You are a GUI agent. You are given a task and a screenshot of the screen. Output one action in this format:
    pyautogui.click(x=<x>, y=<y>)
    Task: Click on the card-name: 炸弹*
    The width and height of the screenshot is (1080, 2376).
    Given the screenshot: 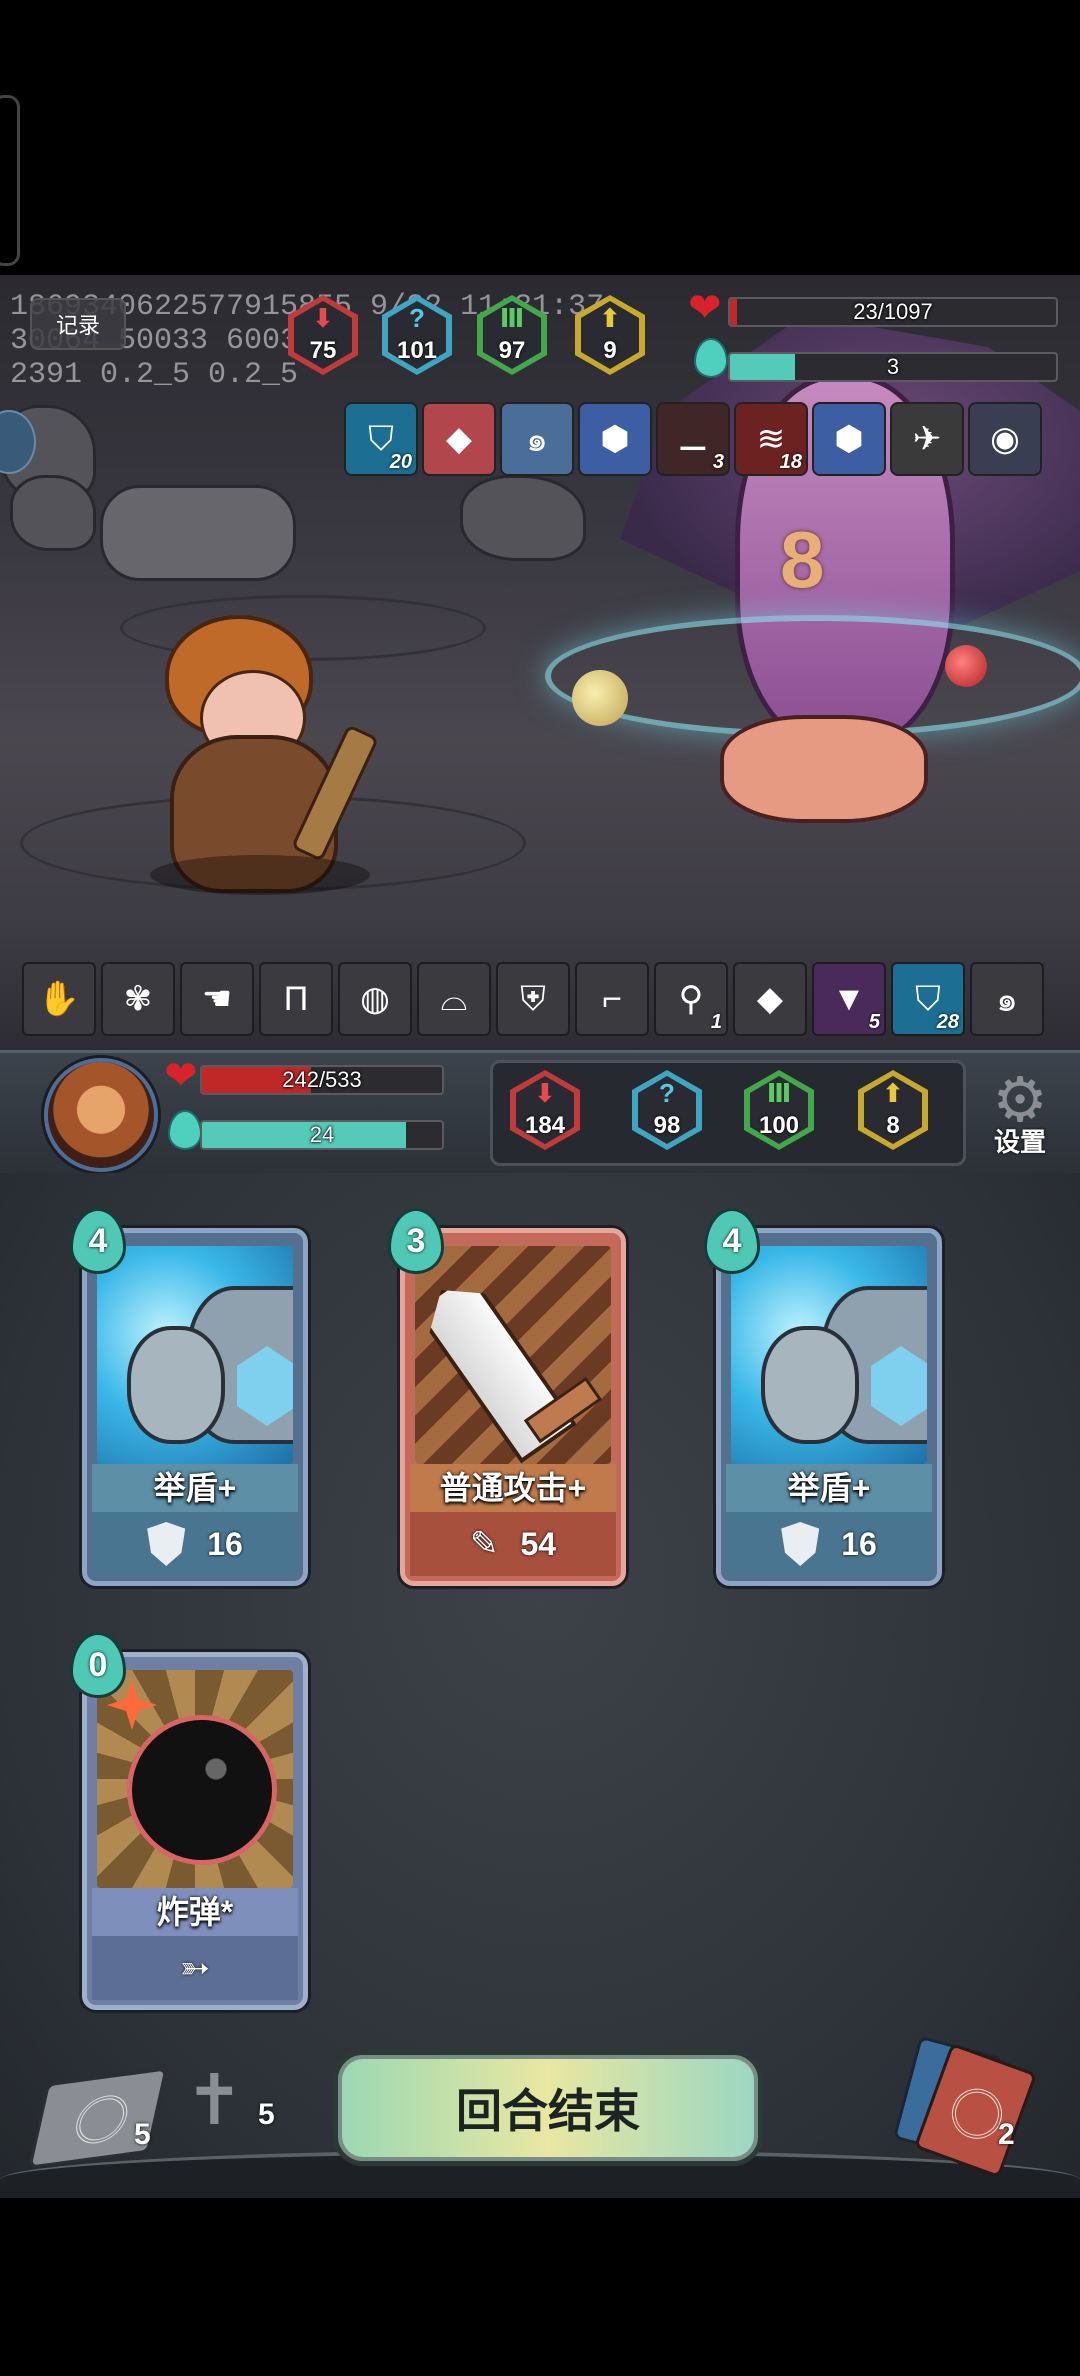 What is the action you would take?
    pyautogui.click(x=195, y=1912)
    